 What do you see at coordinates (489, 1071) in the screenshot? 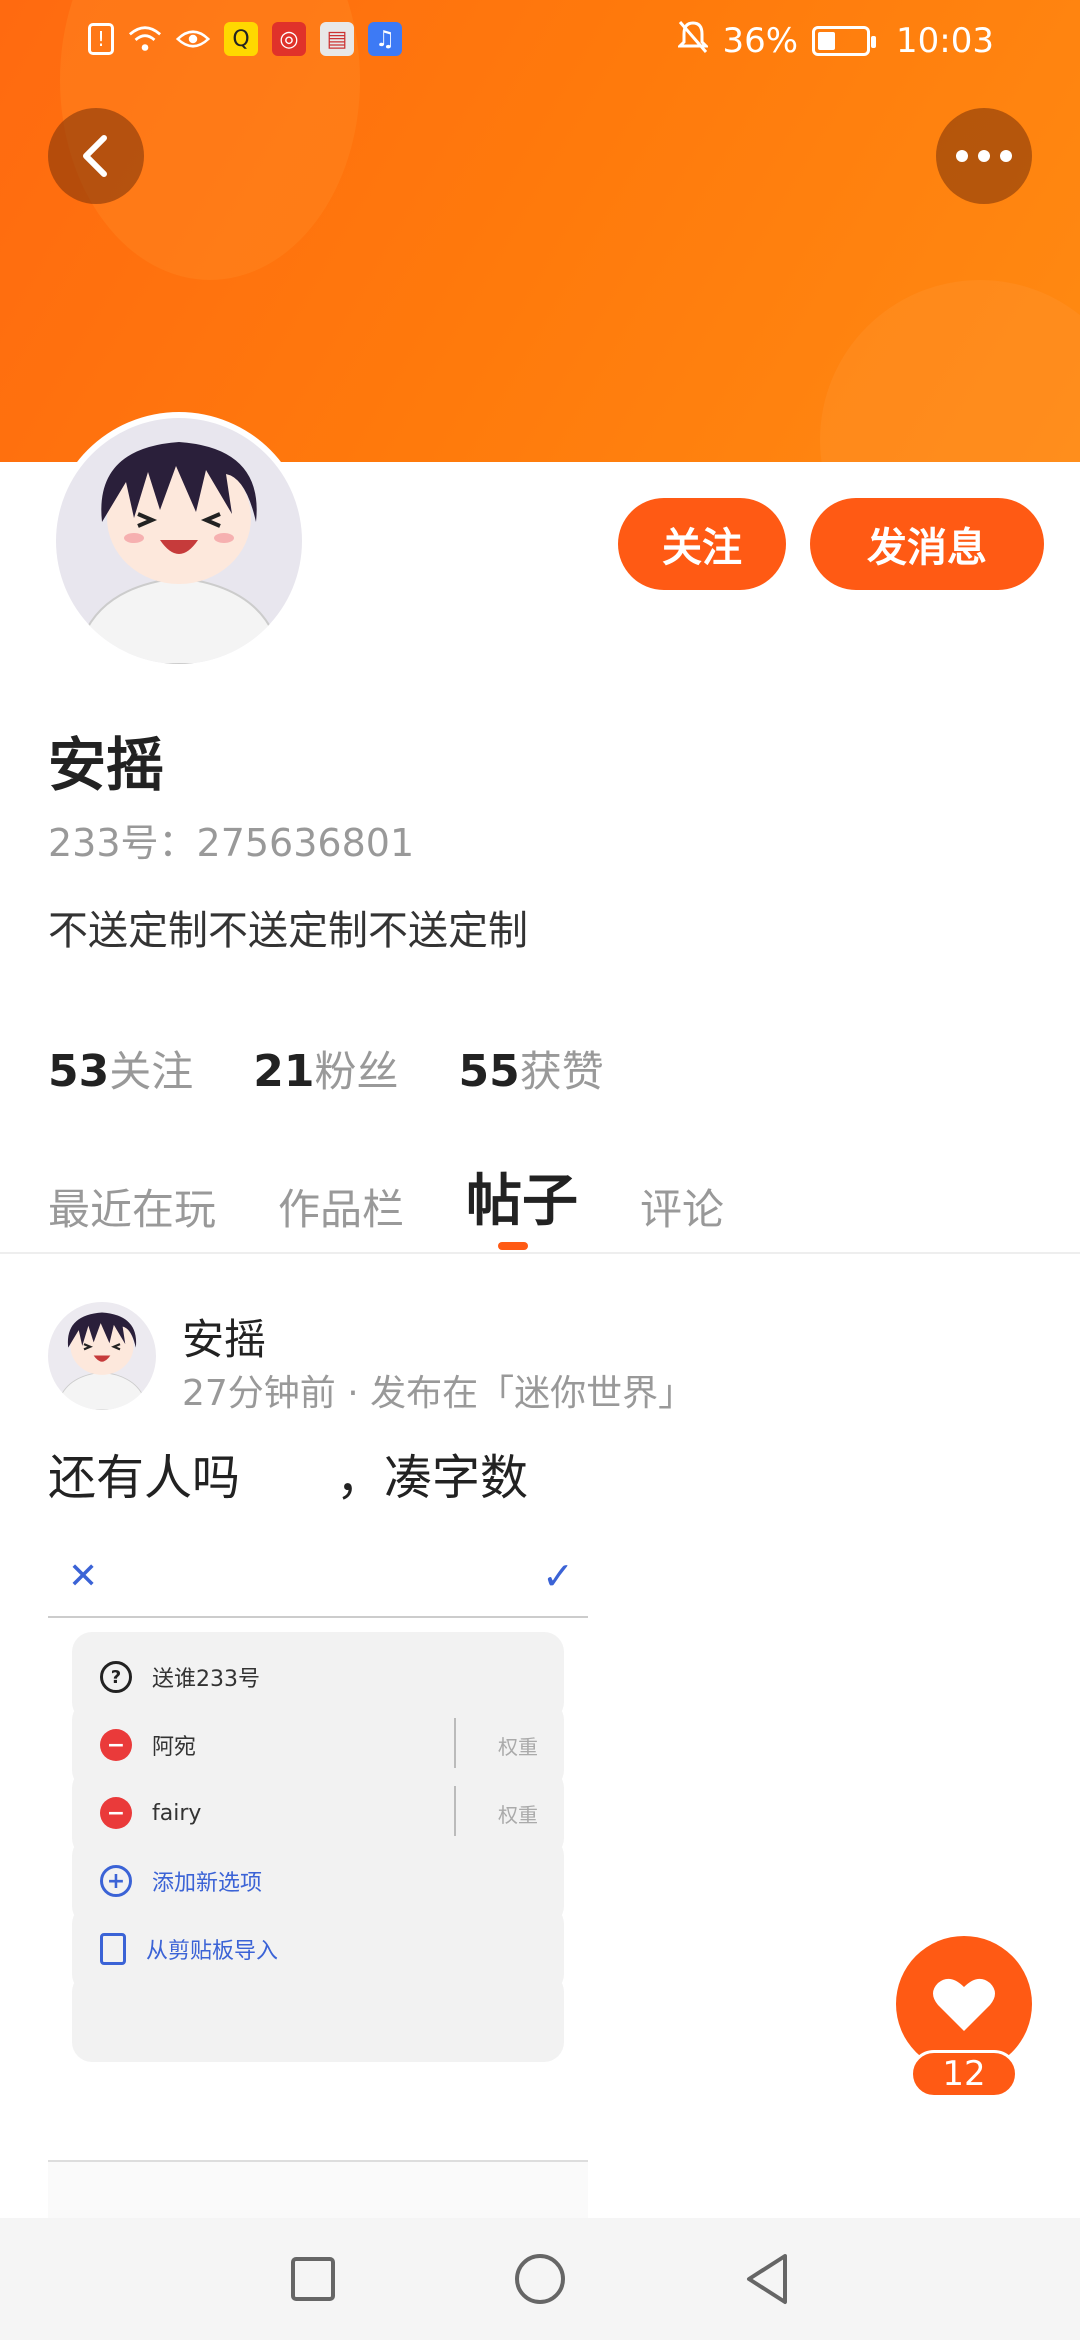
I see `stat-value: 55` at bounding box center [489, 1071].